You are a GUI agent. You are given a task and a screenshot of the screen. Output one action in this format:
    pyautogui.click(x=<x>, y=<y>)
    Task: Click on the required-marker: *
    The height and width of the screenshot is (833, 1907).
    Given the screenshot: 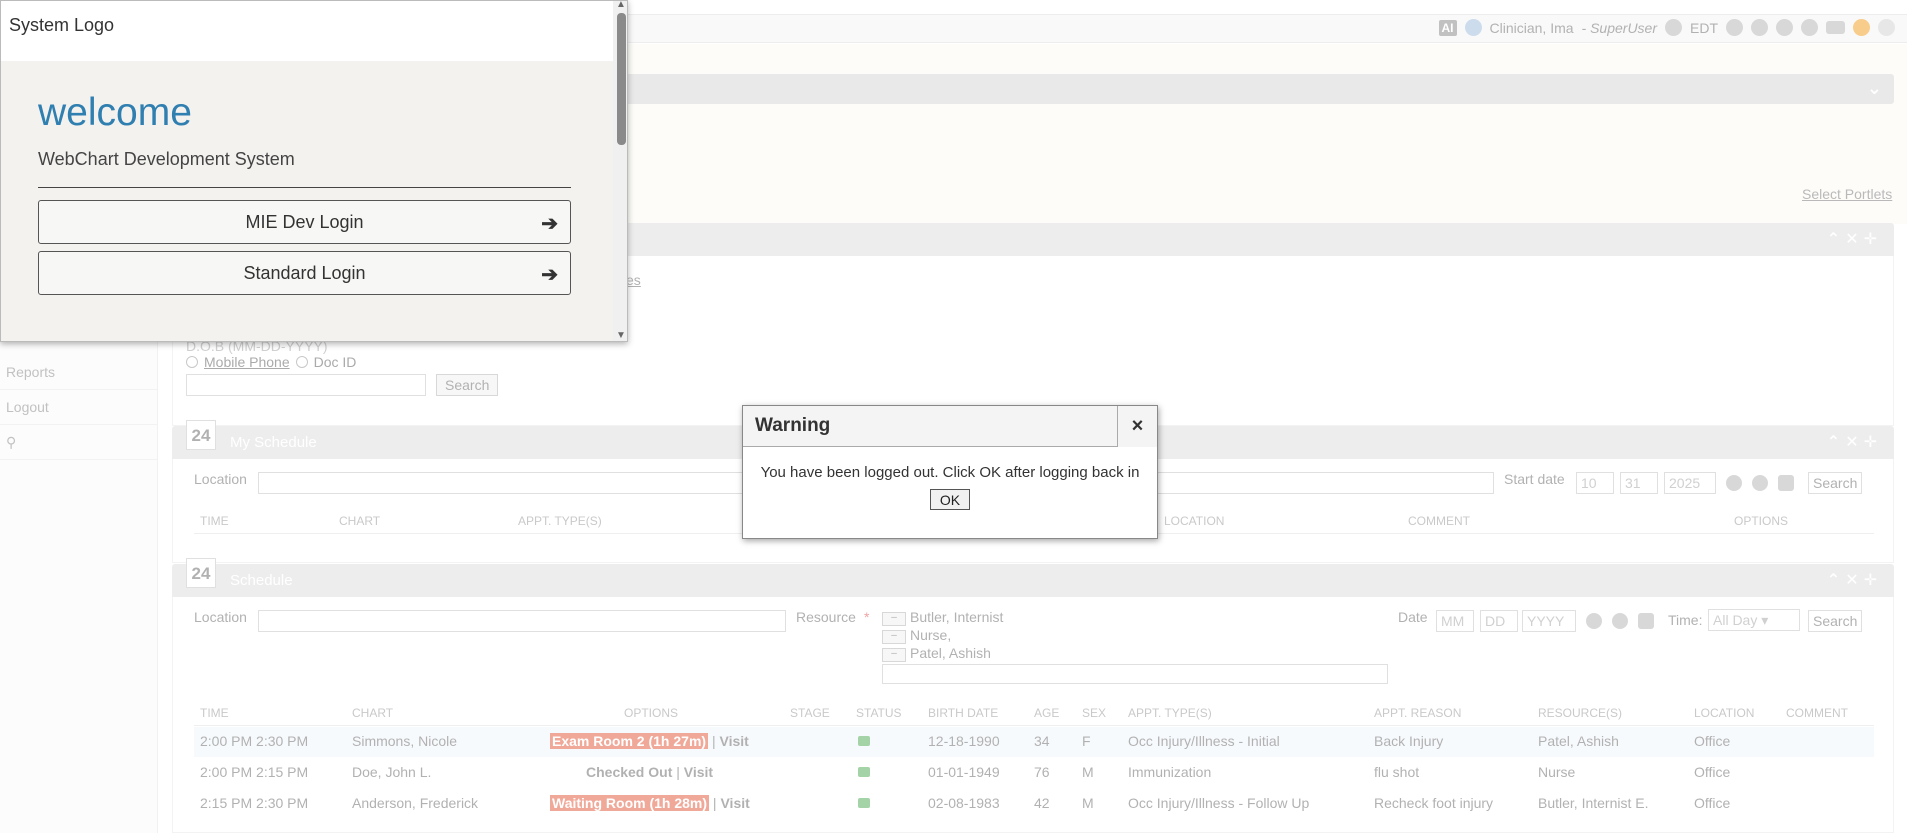 What is the action you would take?
    pyautogui.click(x=867, y=617)
    